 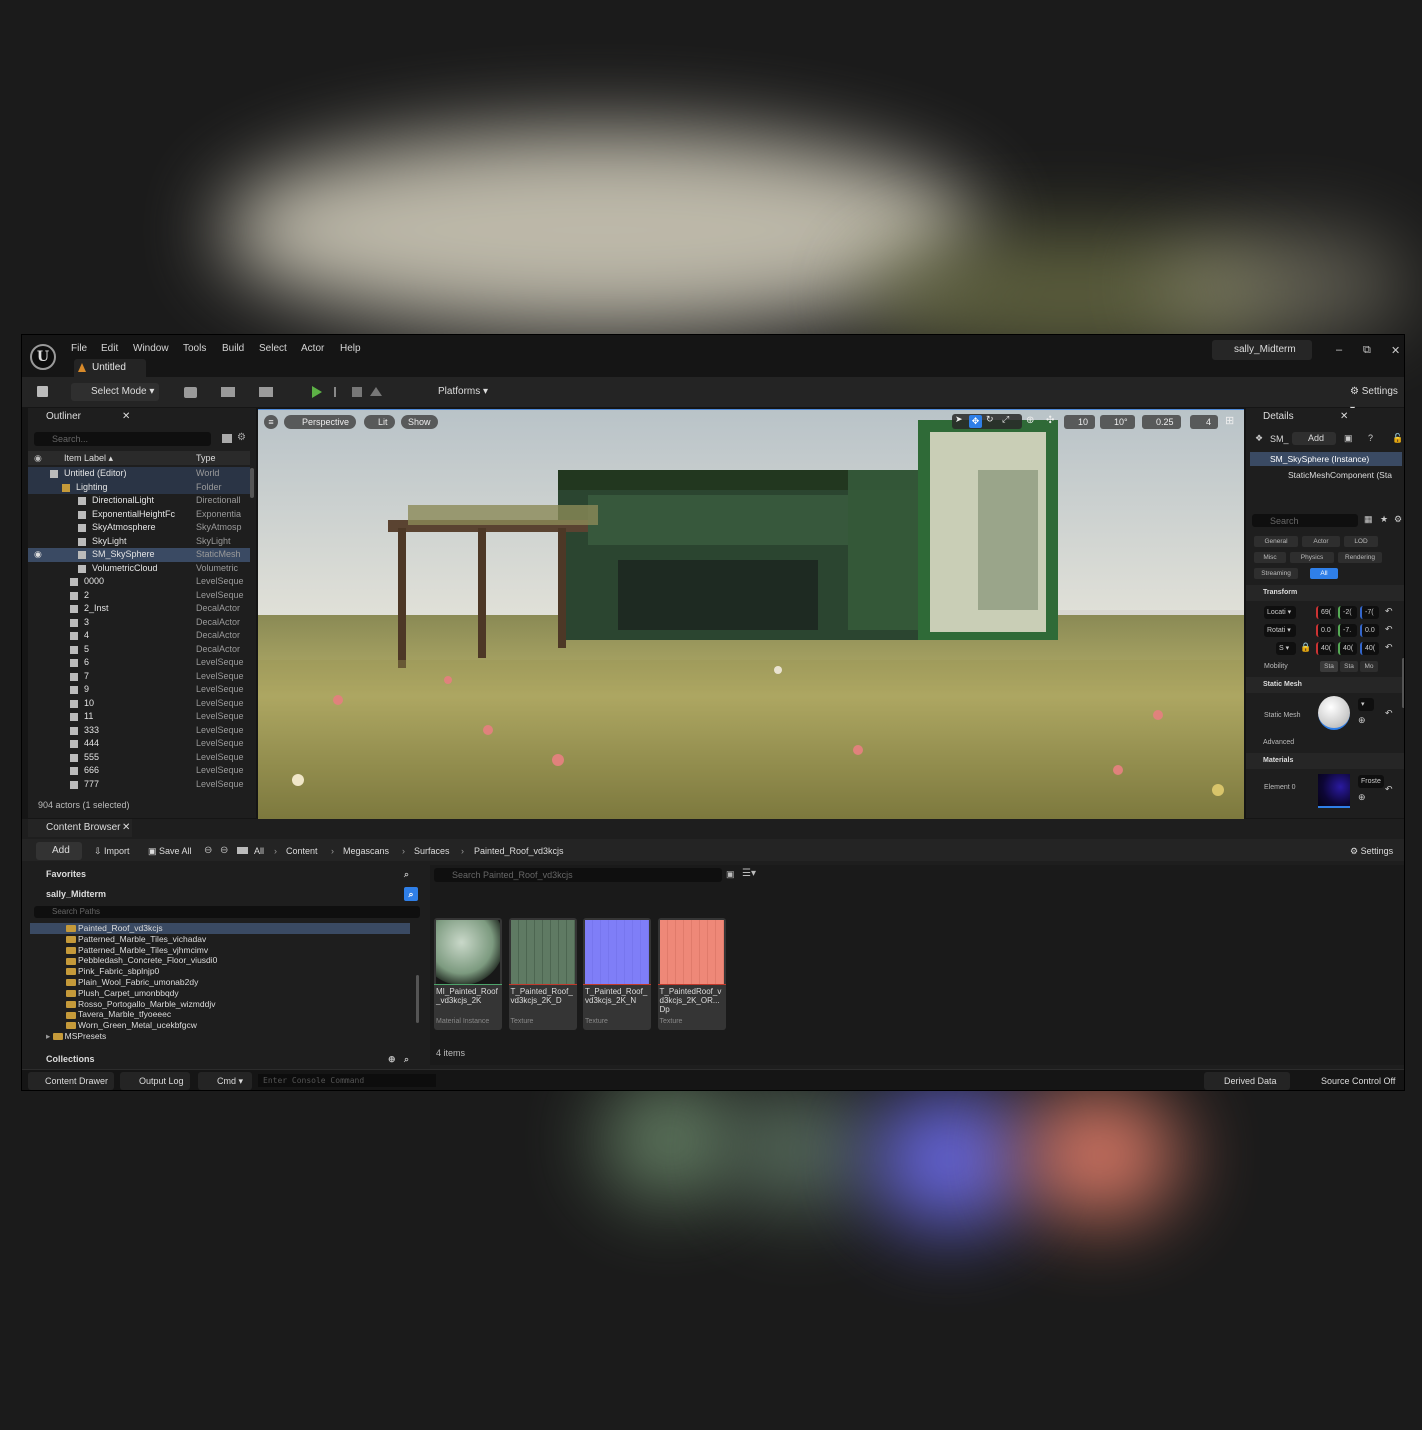 I want to click on folder-item: Pink_Fabric_sbplnjp0, so click(x=220, y=971).